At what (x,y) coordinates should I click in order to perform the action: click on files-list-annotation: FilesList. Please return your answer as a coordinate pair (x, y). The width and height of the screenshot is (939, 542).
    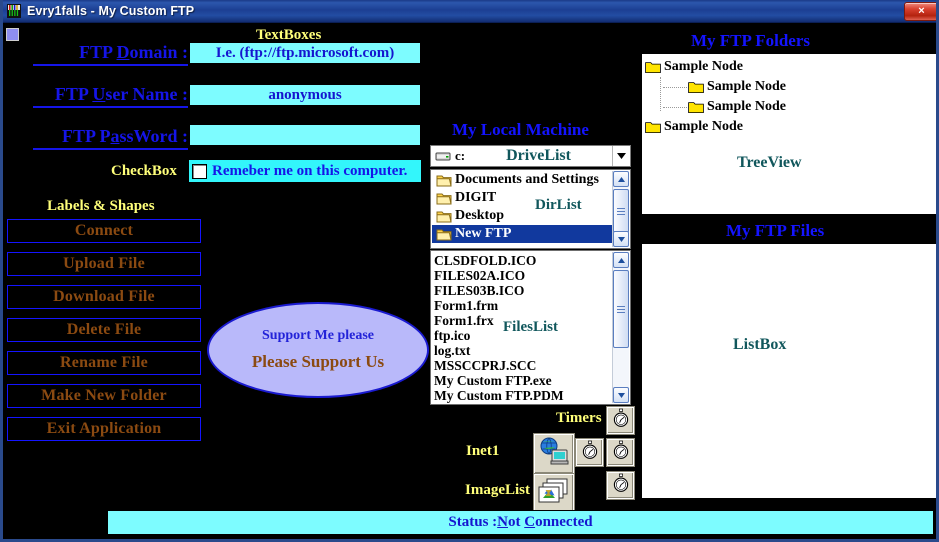
    Looking at the image, I should click on (530, 327).